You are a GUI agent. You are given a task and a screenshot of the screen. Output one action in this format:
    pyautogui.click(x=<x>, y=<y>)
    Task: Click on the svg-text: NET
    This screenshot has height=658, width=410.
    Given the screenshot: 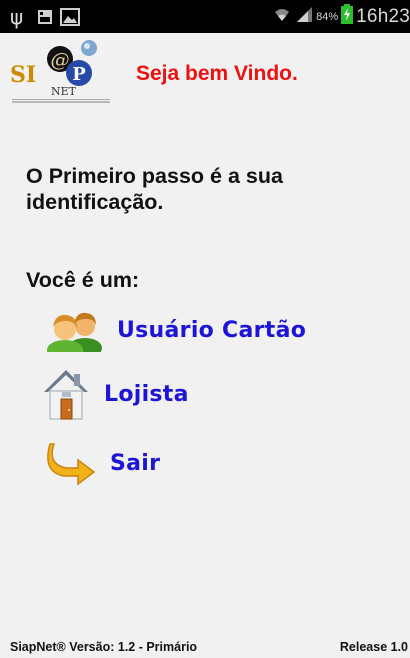 What is the action you would take?
    pyautogui.click(x=64, y=91)
    